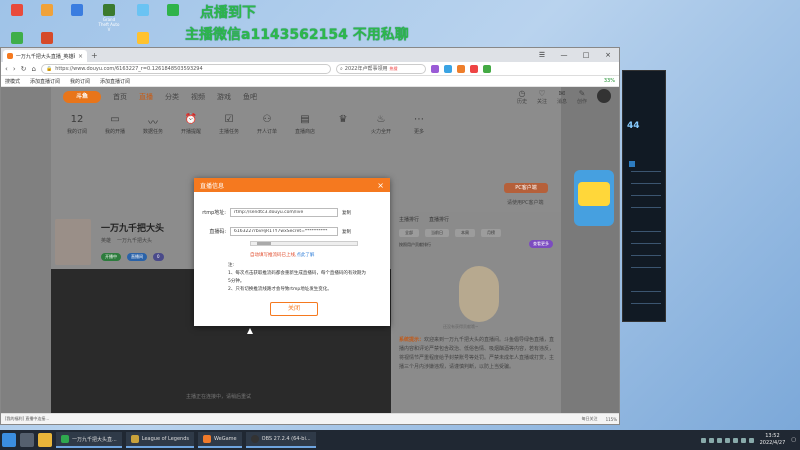  What do you see at coordinates (522, 97) in the screenshot?
I see `history-button: ◷ 历史` at bounding box center [522, 97].